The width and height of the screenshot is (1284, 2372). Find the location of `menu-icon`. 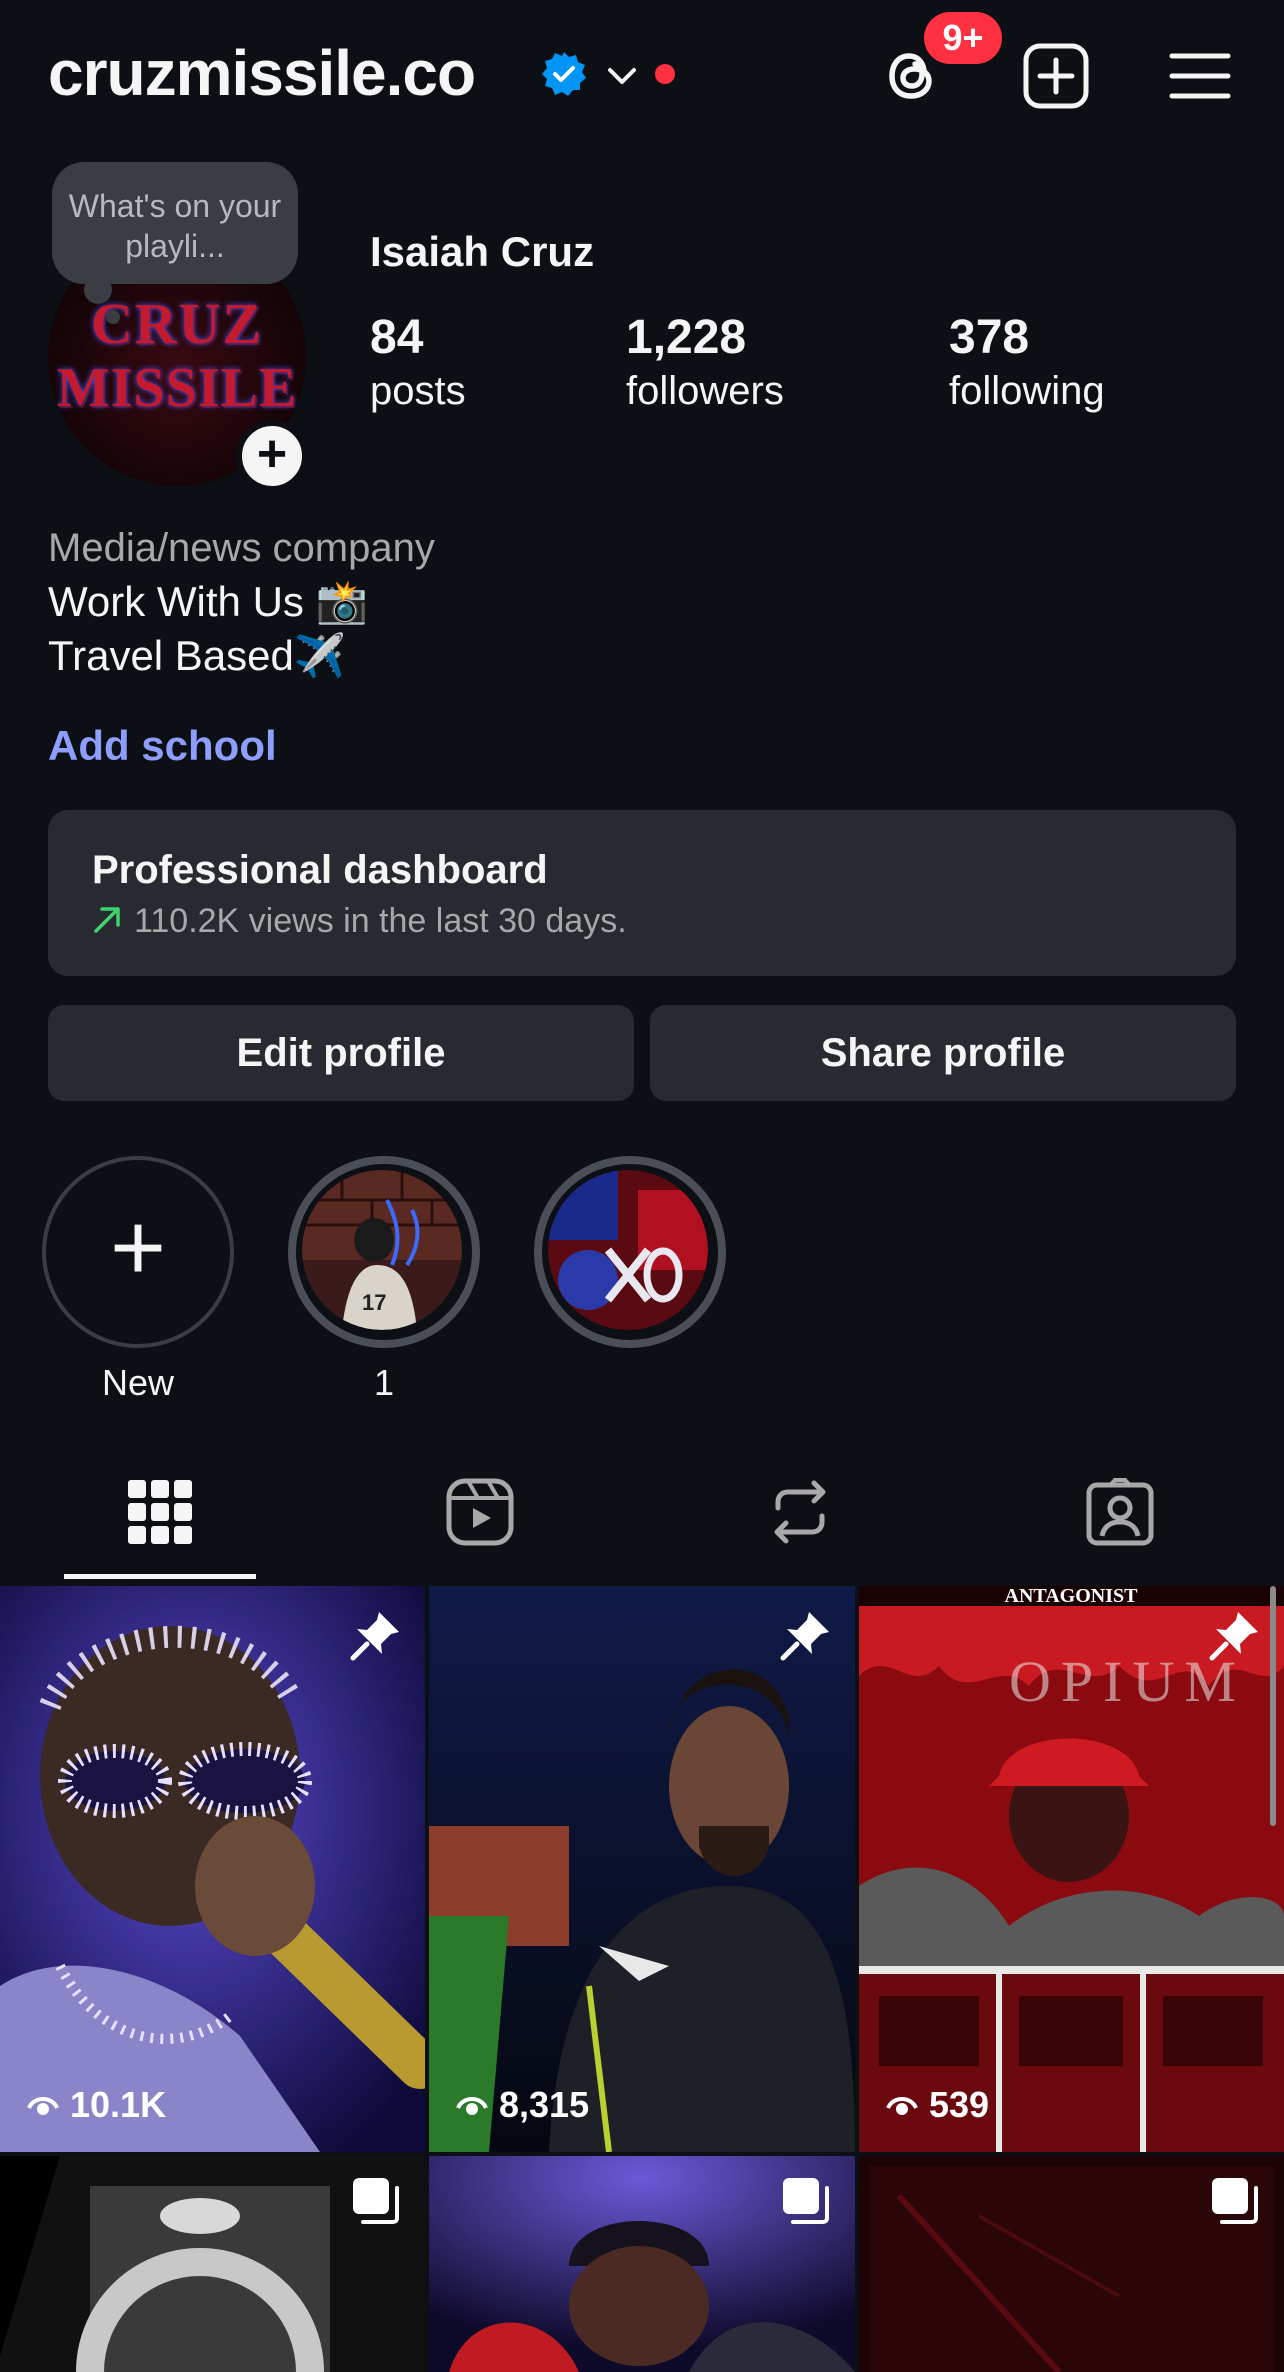

menu-icon is located at coordinates (1200, 76).